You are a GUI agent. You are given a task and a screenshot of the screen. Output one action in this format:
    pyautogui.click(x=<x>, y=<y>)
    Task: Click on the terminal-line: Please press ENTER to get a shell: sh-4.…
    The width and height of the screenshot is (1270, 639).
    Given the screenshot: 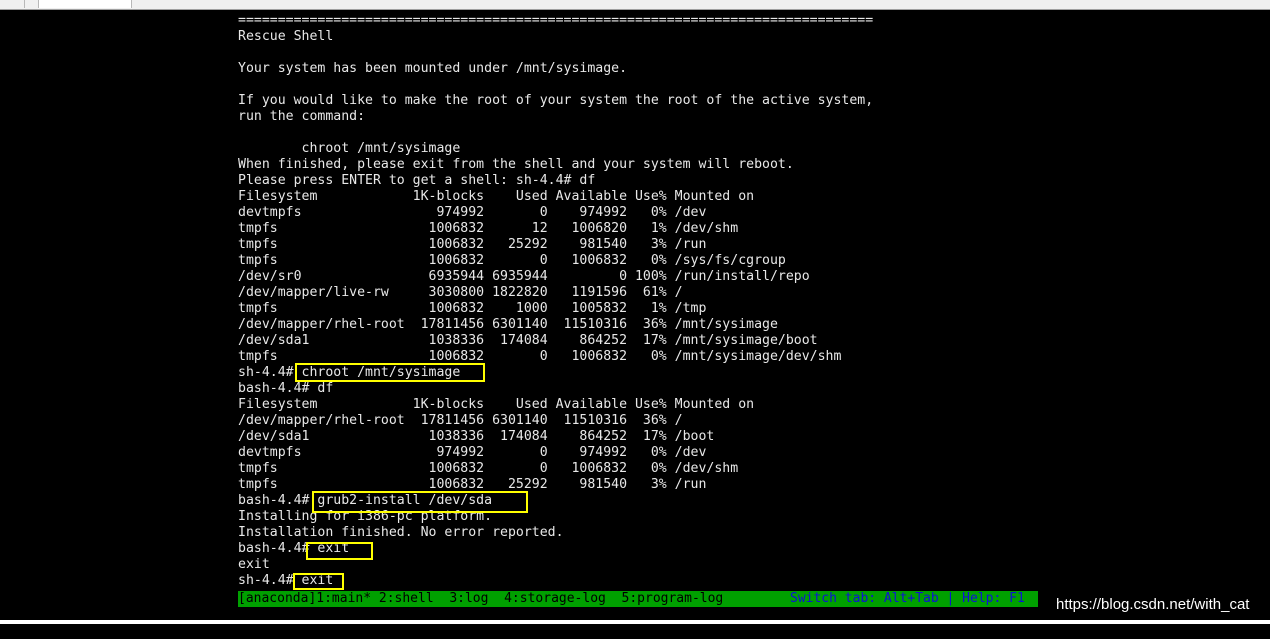 What is the action you would take?
    pyautogui.click(x=417, y=180)
    